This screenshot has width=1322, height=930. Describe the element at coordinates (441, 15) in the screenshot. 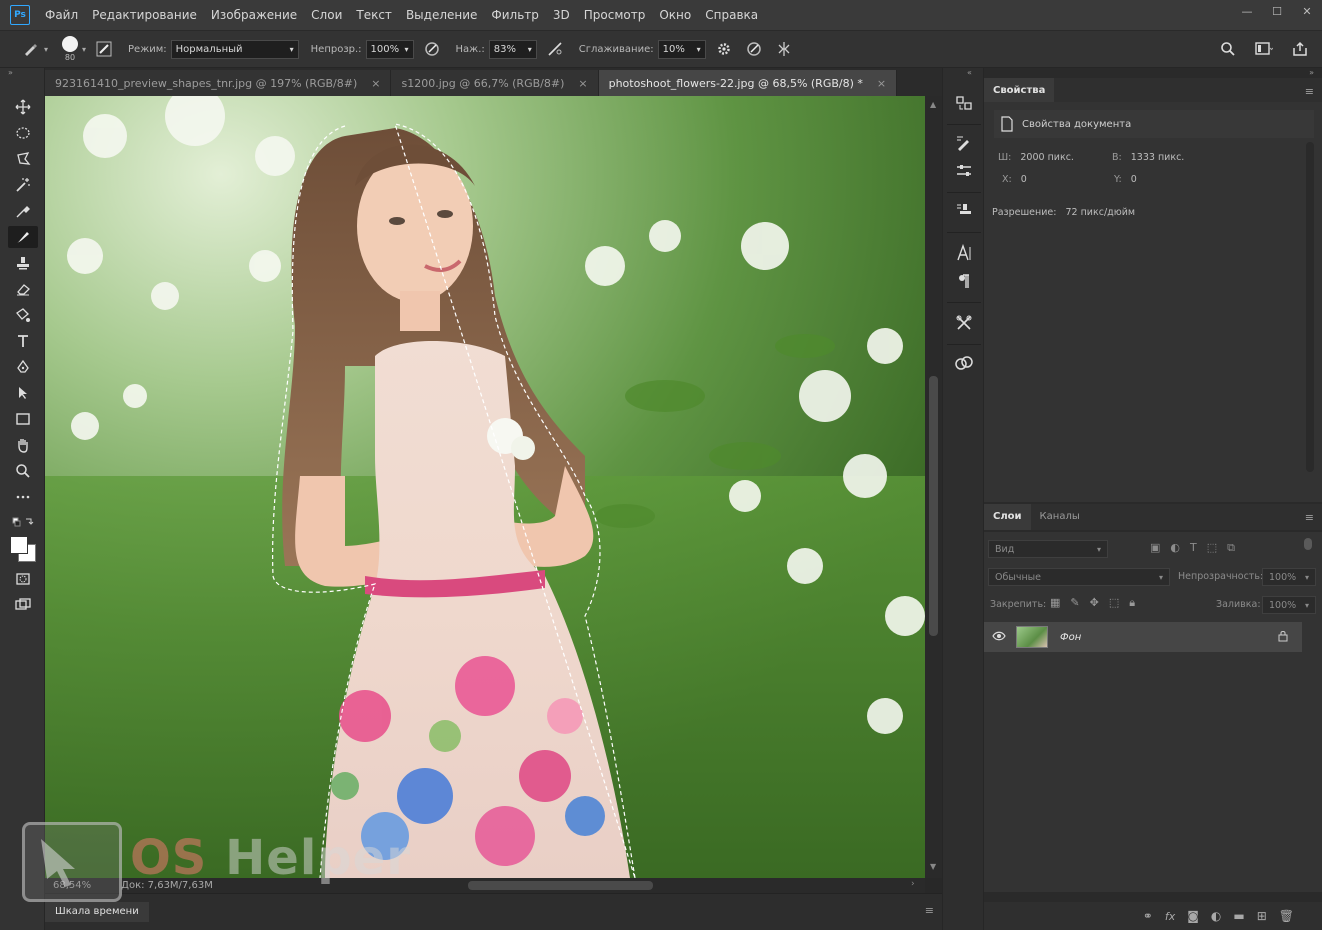

I see `menu-select: Выделение` at that location.